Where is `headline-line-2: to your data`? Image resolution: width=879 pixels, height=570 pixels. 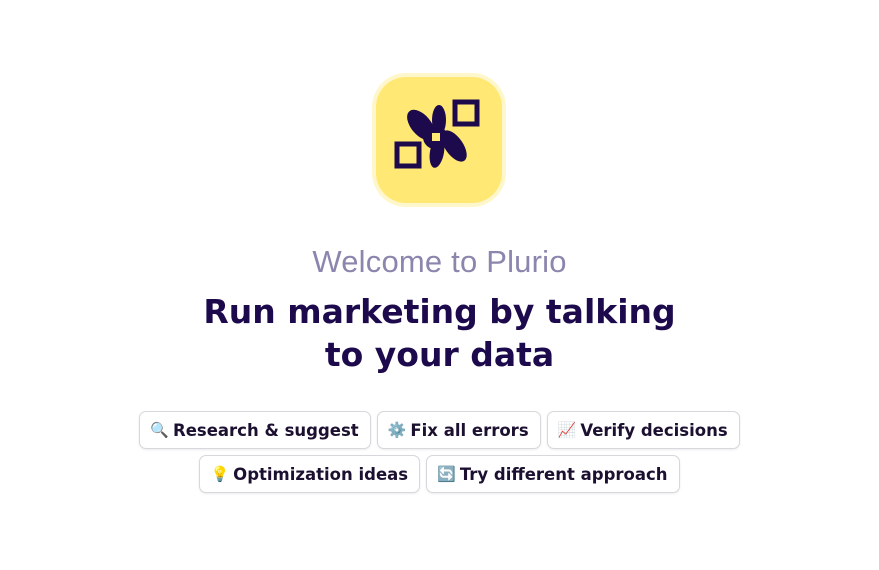
headline-line-2: to your data is located at coordinates (439, 354).